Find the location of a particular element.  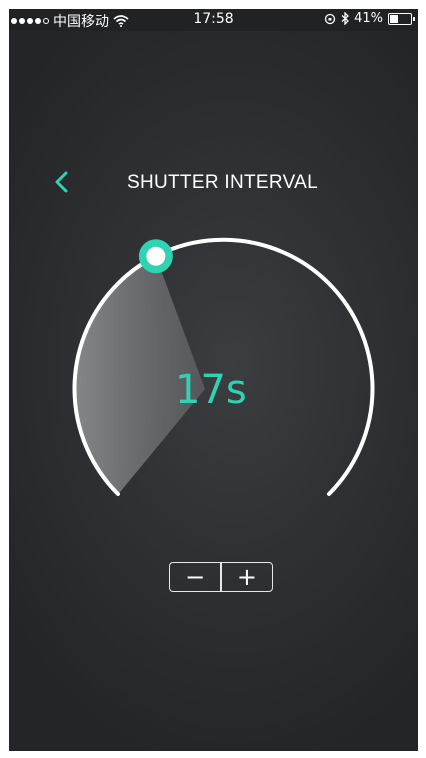

interval-value: 17s is located at coordinates (211, 390).